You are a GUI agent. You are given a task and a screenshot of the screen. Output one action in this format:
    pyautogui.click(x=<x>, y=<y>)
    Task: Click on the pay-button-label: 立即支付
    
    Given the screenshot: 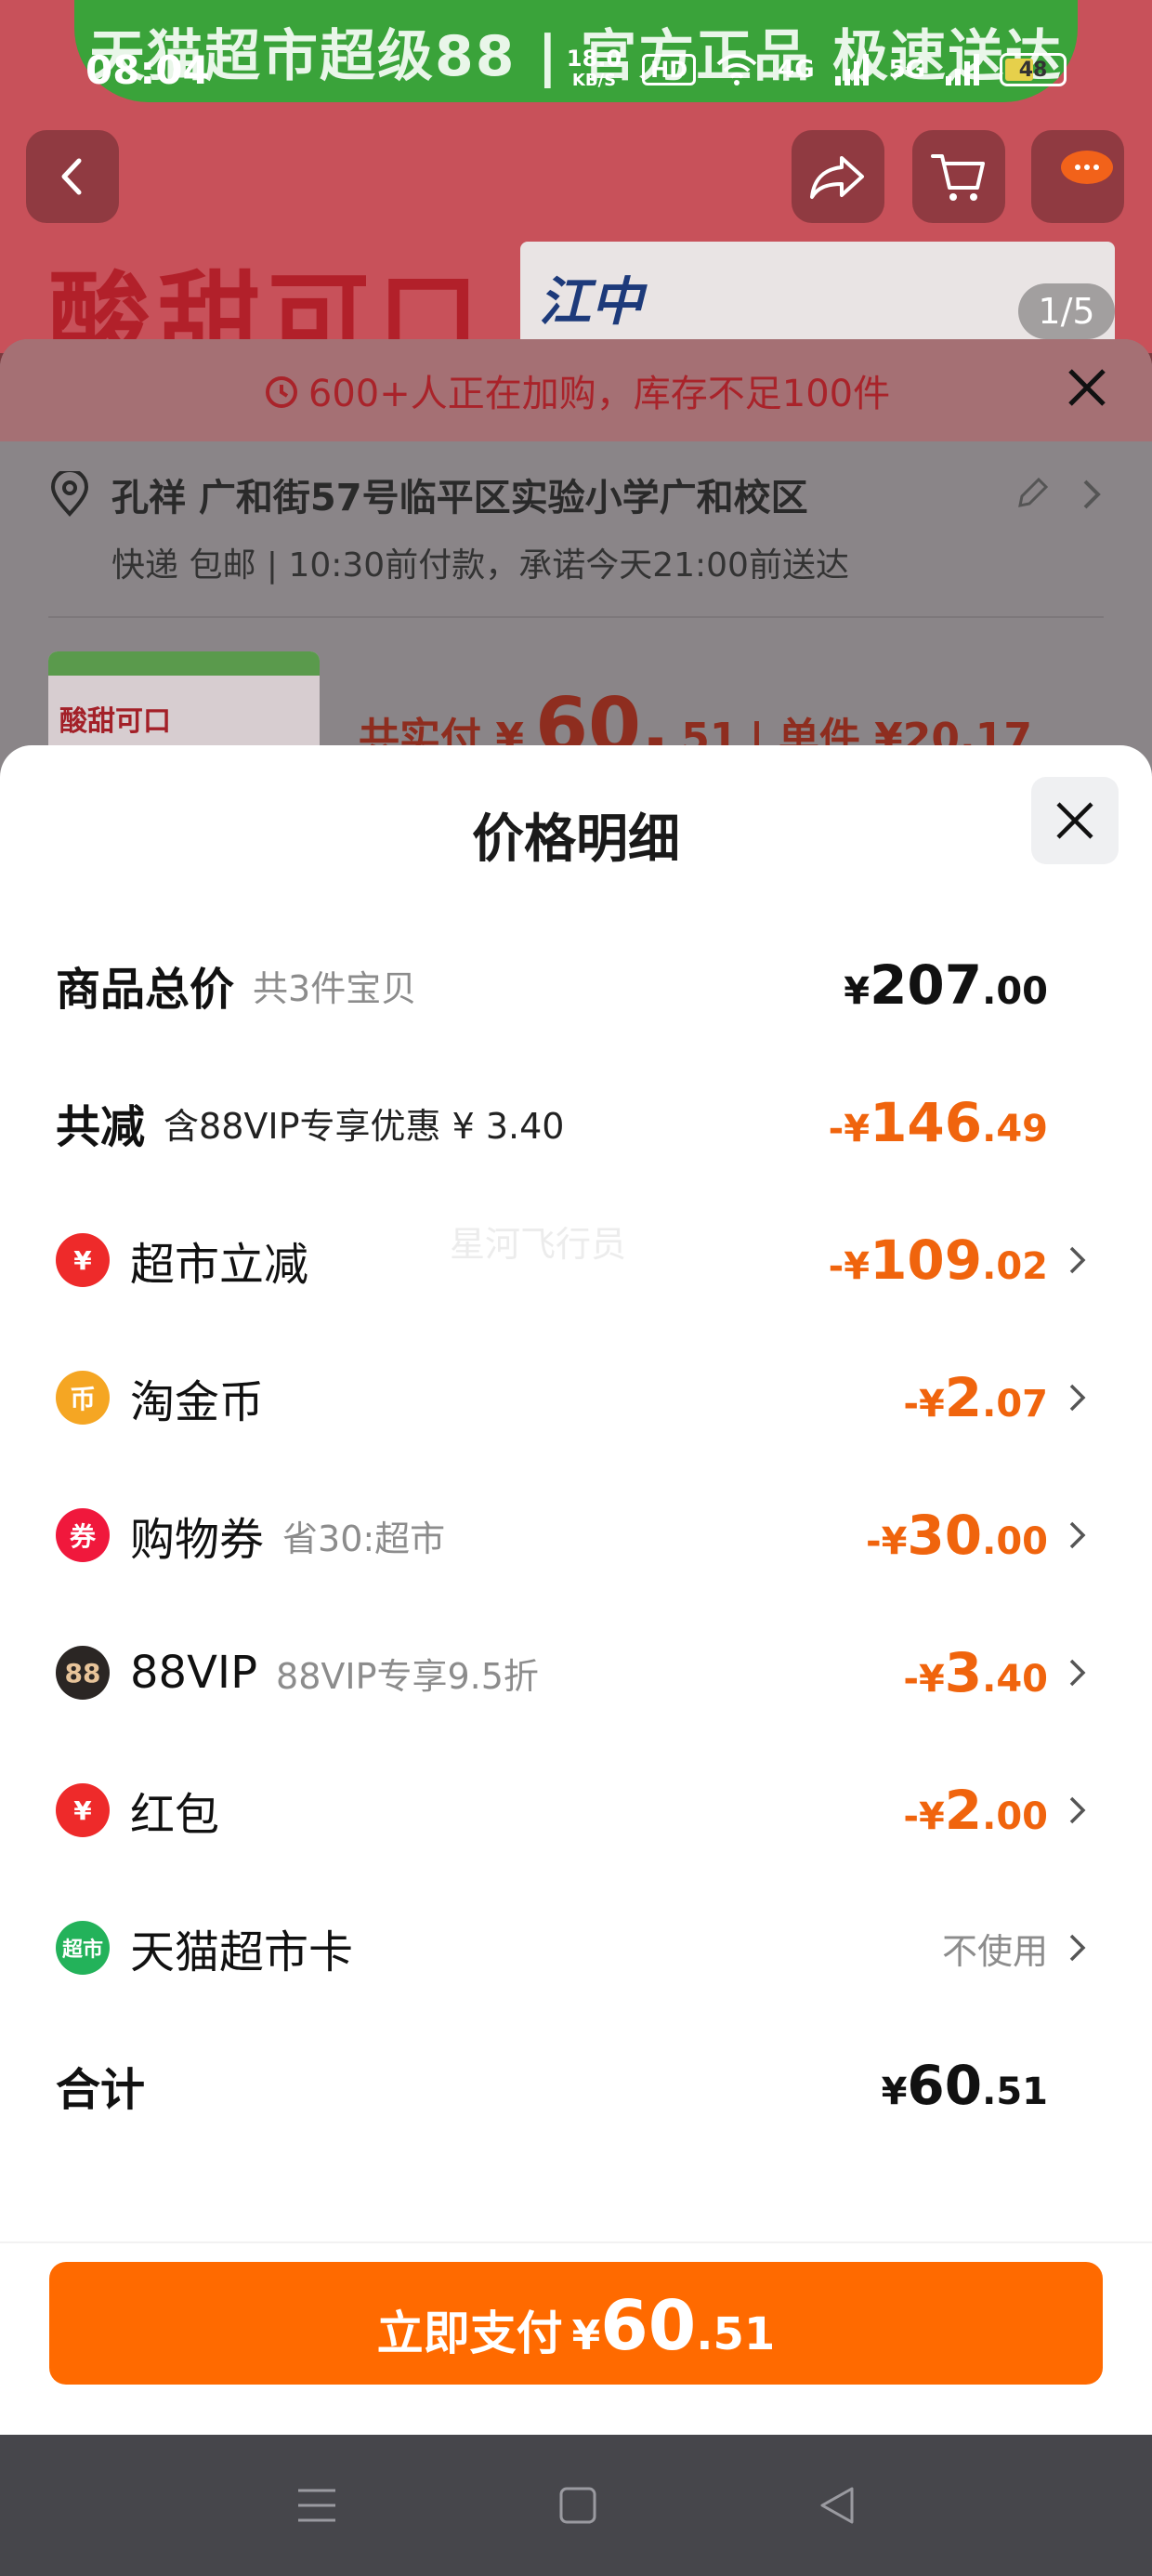 What is the action you would take?
    pyautogui.click(x=469, y=2333)
    